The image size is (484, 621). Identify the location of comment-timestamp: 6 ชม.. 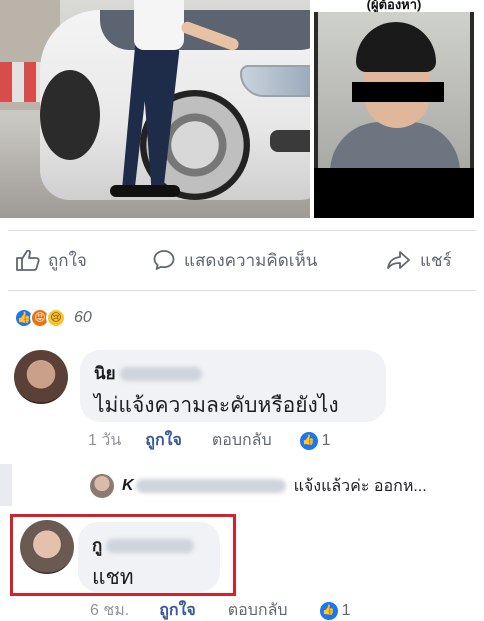
(109, 609).